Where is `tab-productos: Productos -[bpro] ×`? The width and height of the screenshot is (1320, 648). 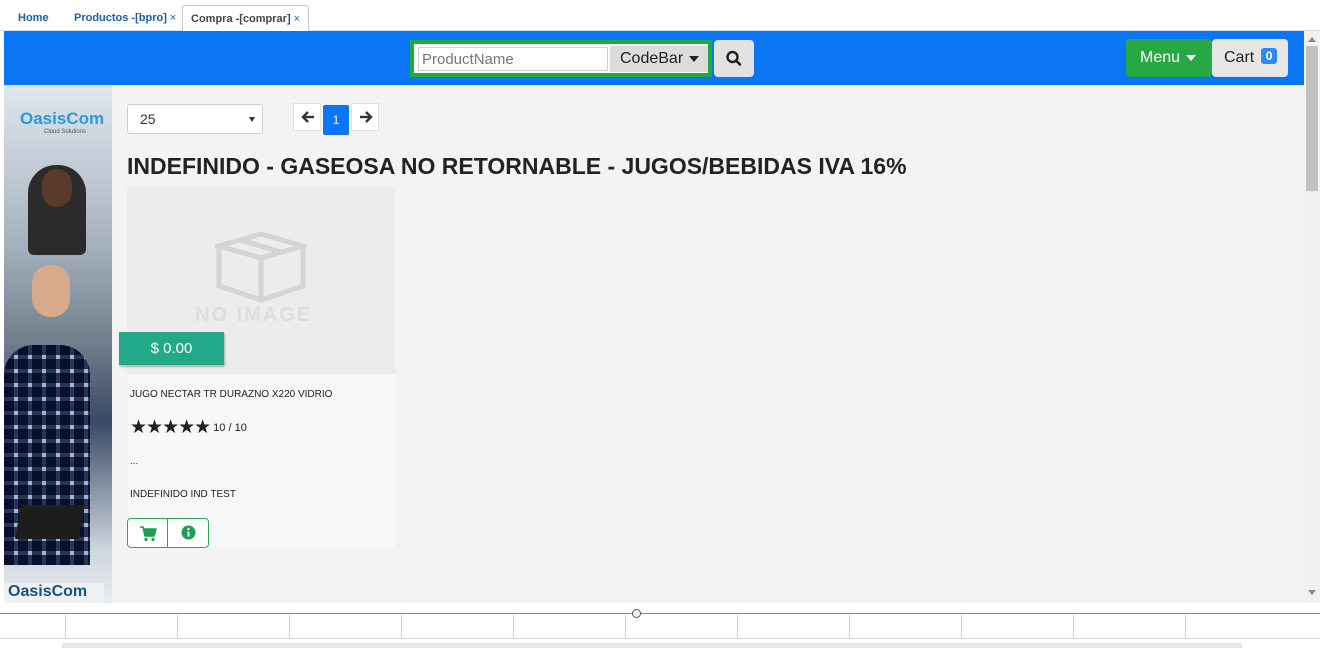 tab-productos: Productos -[bpro] × is located at coordinates (125, 18).